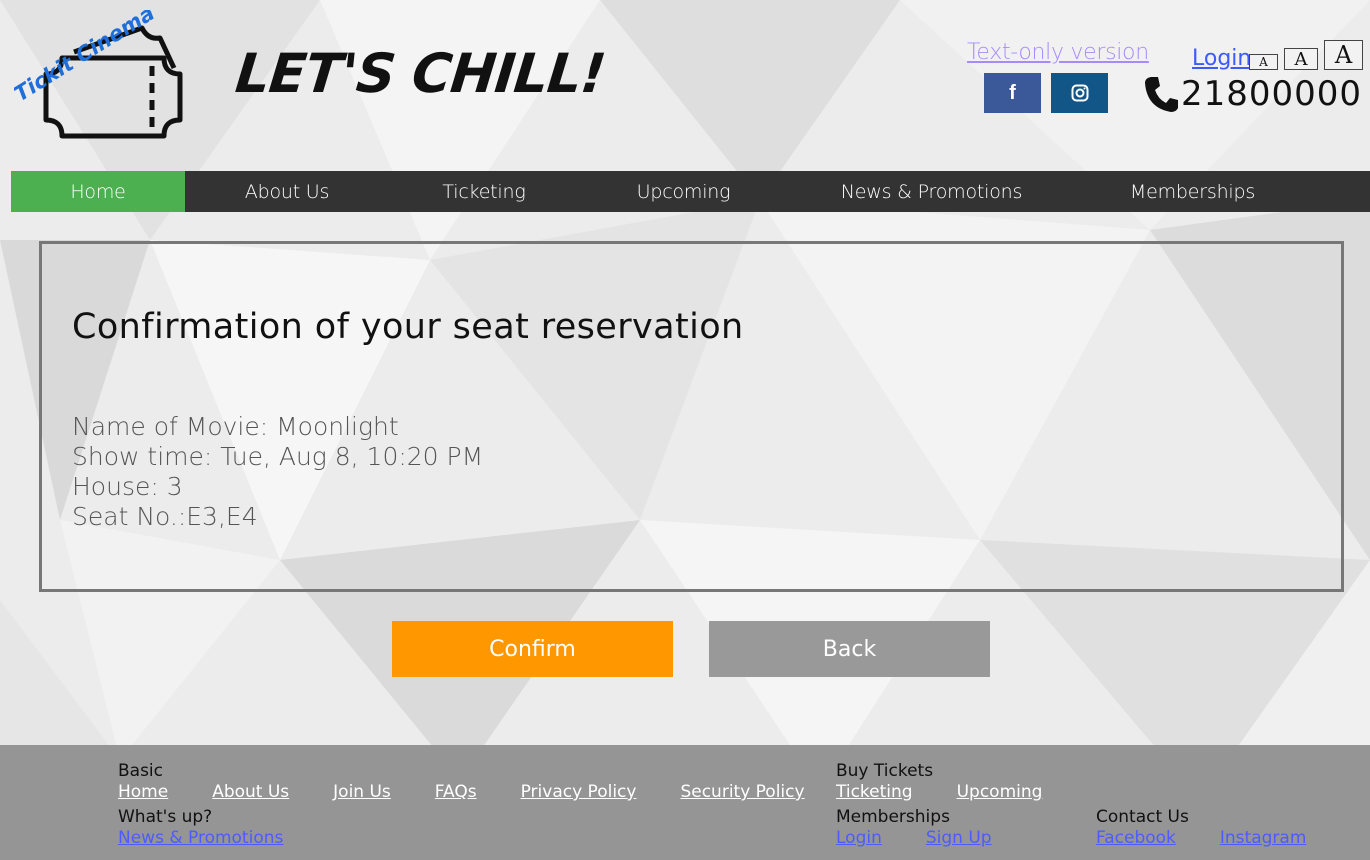  I want to click on footer-memberships-heading: Memberships, so click(893, 817).